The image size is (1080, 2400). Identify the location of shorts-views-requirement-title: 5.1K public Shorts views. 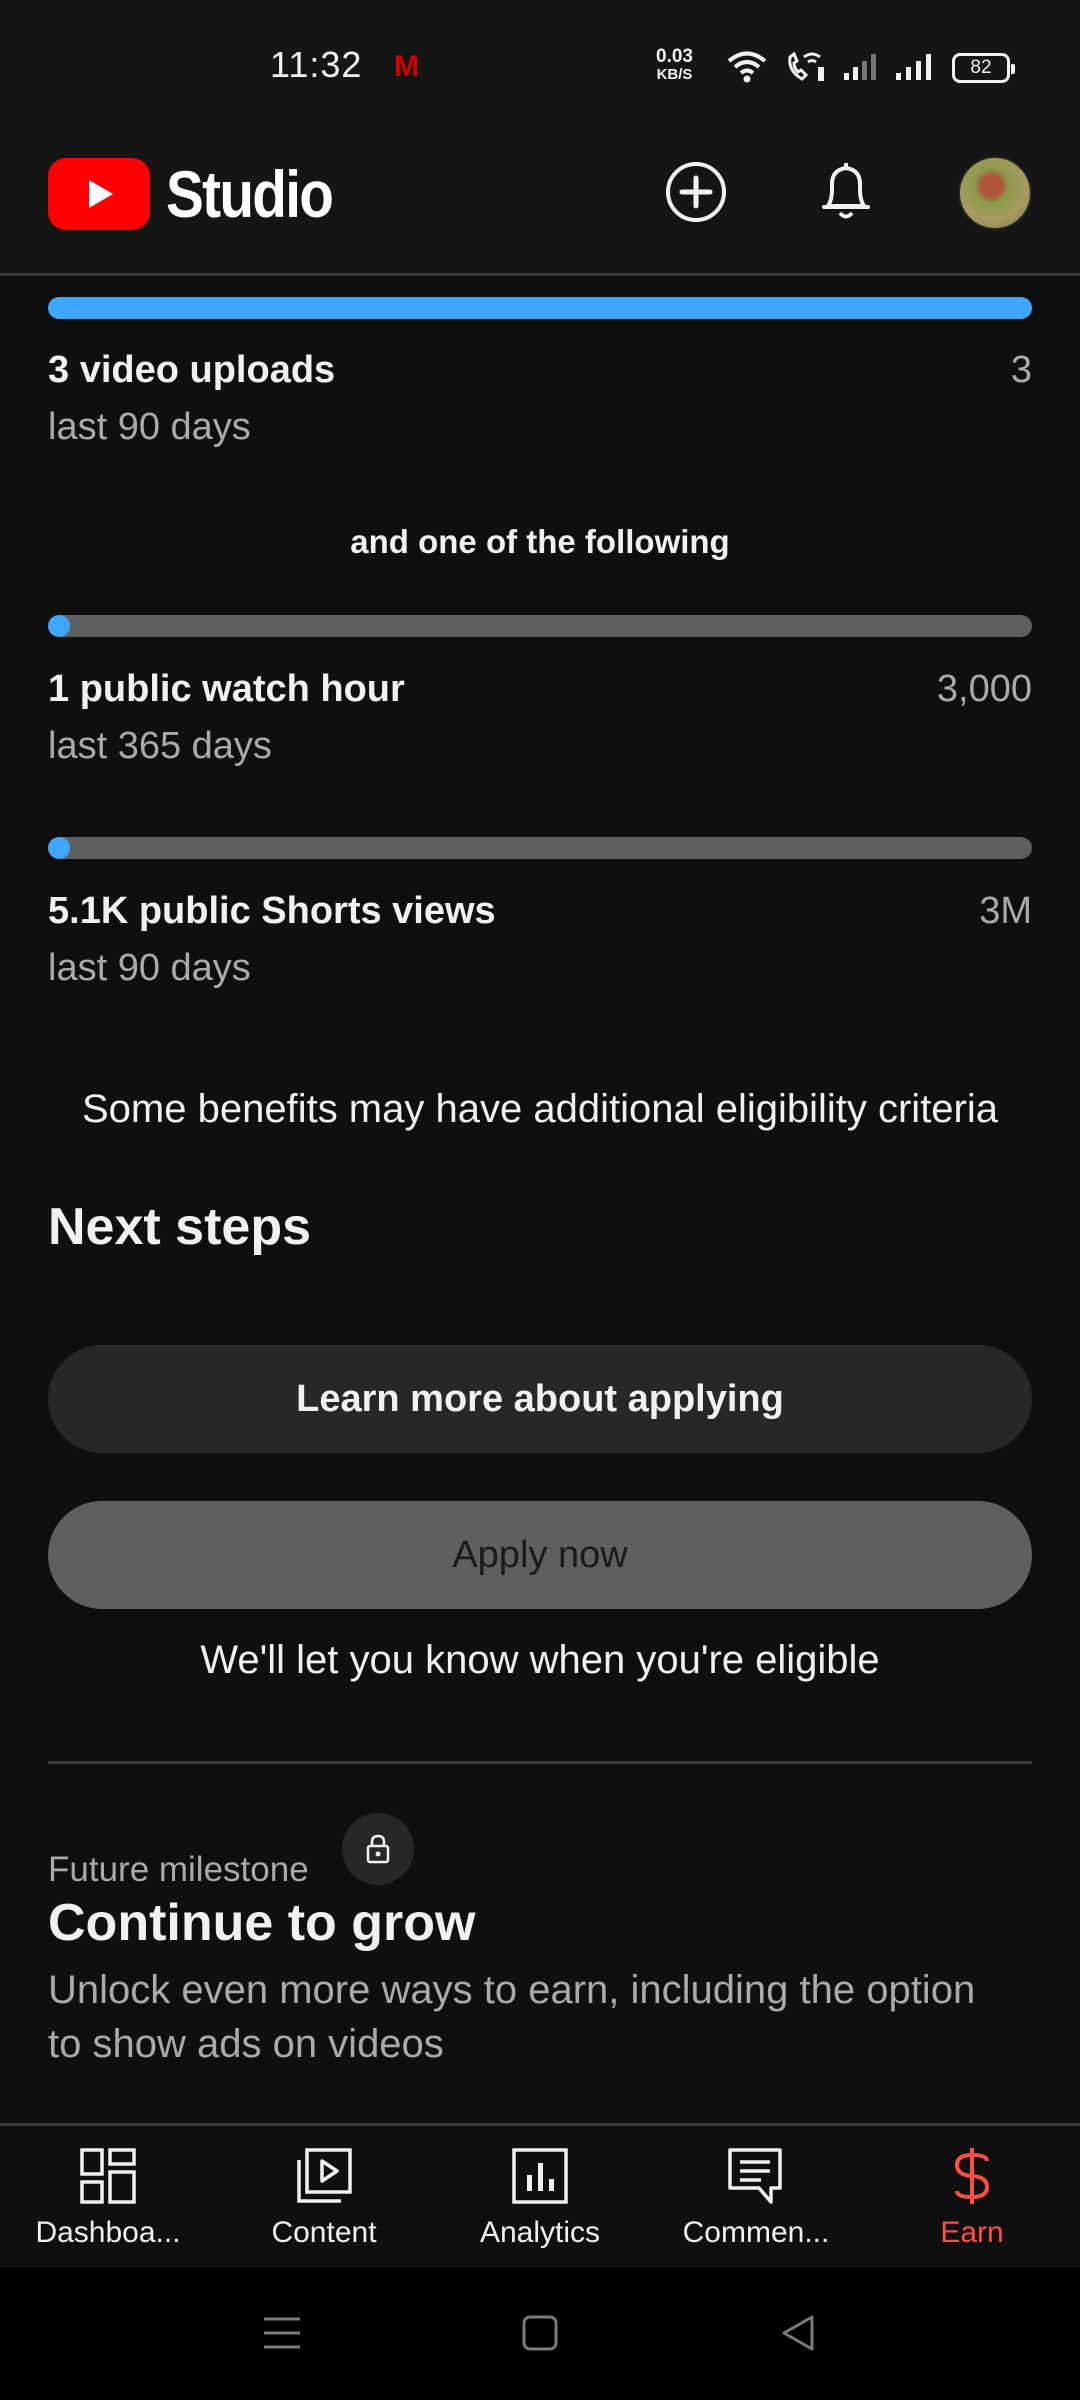
(272, 911).